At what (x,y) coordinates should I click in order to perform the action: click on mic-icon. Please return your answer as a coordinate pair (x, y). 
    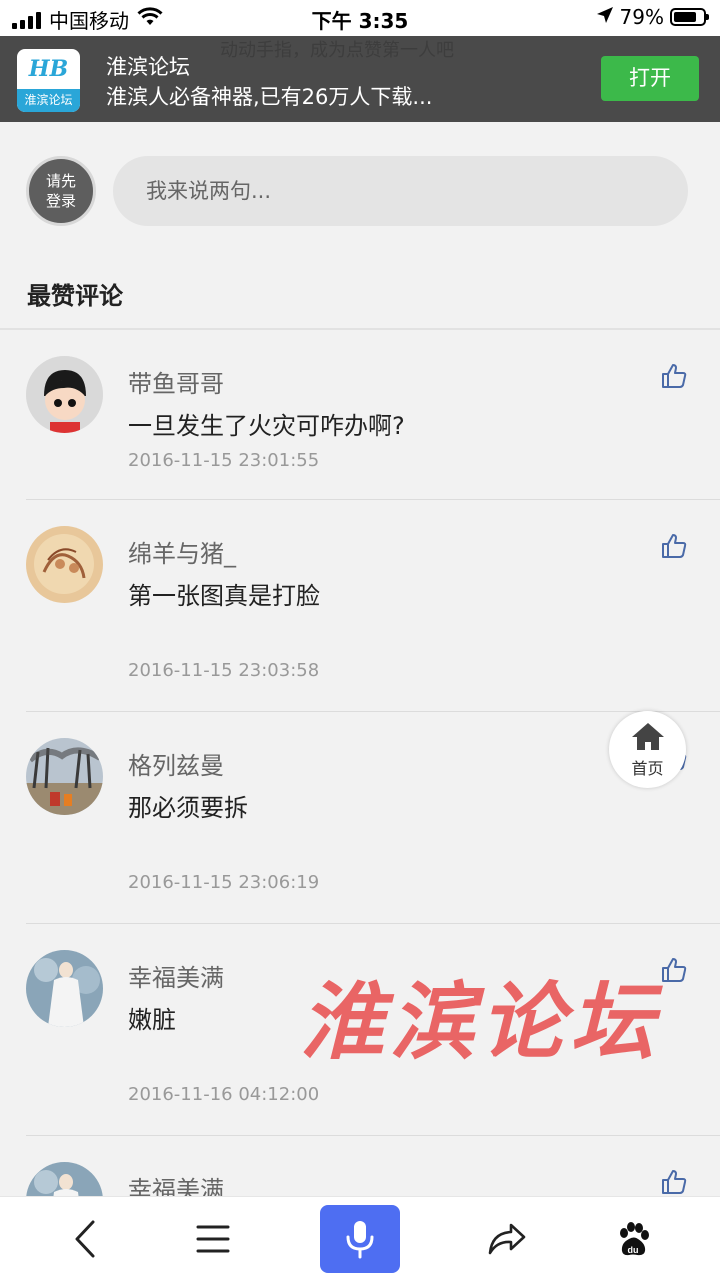
    Looking at the image, I should click on (360, 1240).